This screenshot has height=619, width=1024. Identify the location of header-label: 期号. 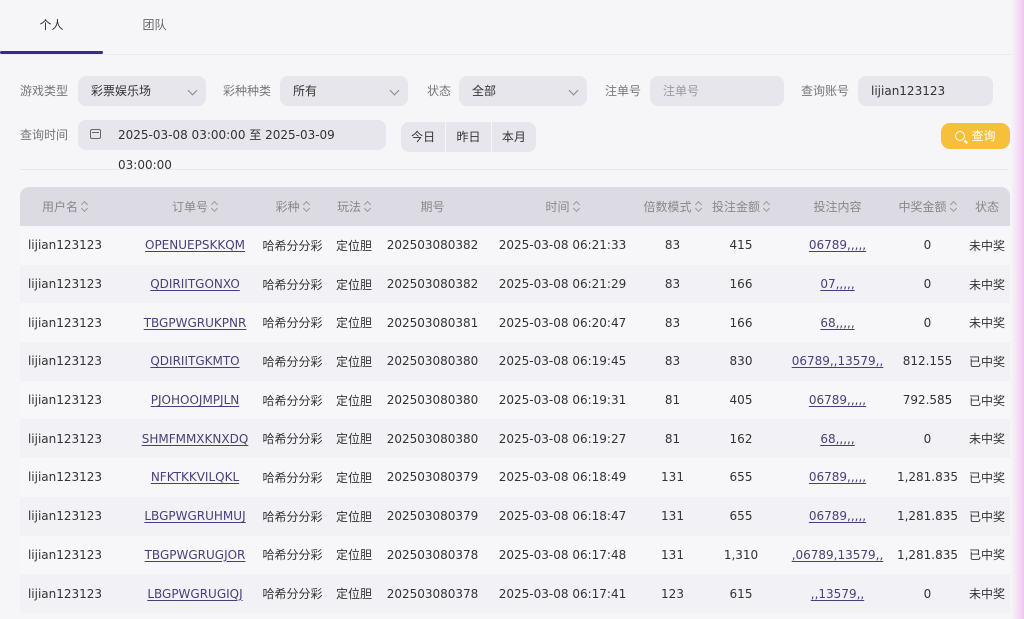
(432, 207).